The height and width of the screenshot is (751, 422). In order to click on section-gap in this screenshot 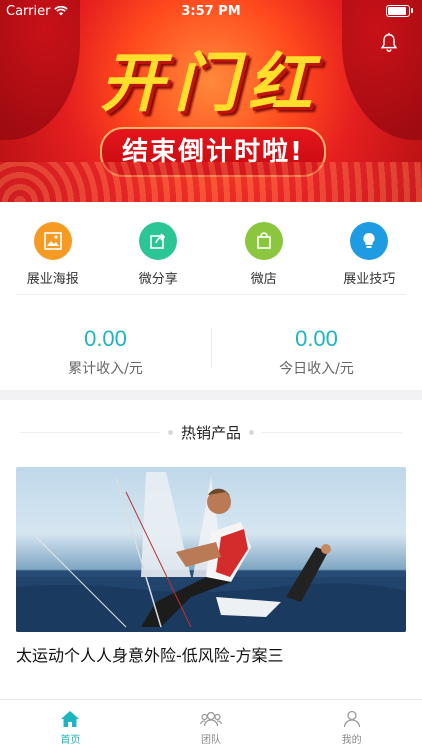, I will do `click(211, 395)`.